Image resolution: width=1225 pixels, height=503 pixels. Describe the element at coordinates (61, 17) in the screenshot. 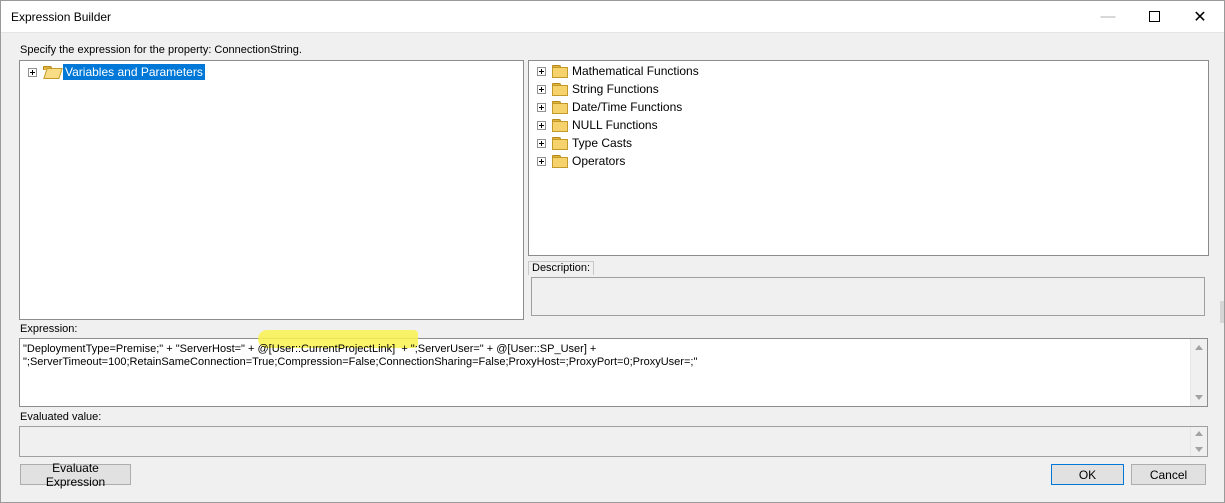

I see `window-title: Expression Builder` at that location.